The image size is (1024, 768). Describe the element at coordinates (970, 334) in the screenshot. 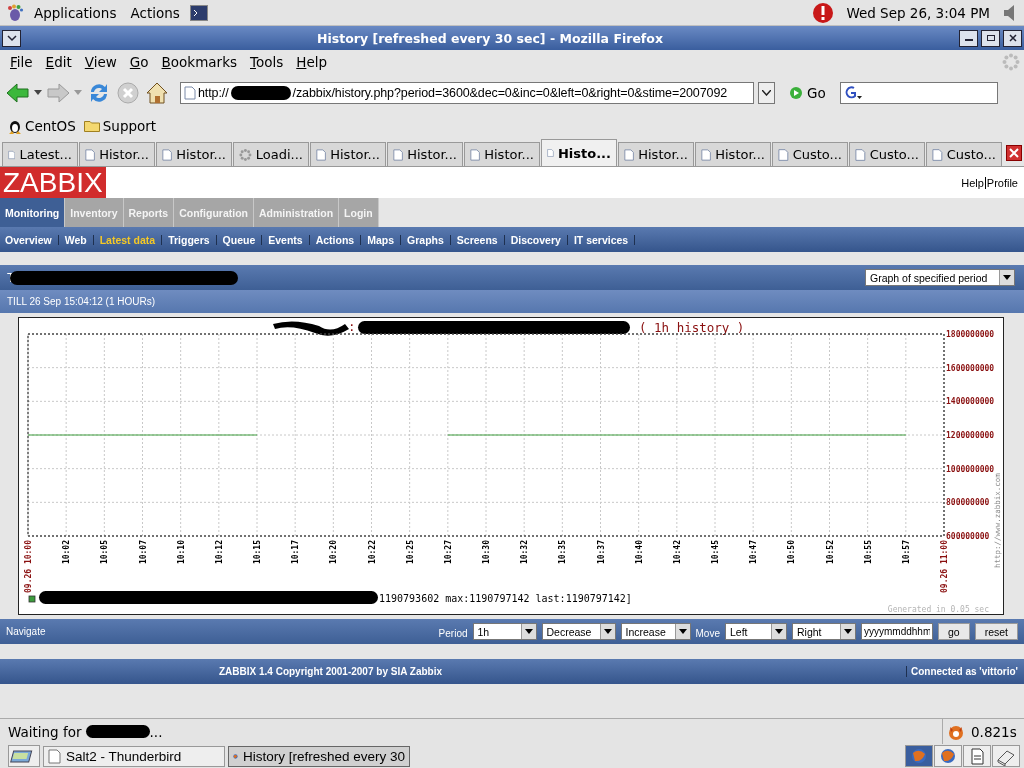

I see `y-tick-label: 1800000000` at that location.